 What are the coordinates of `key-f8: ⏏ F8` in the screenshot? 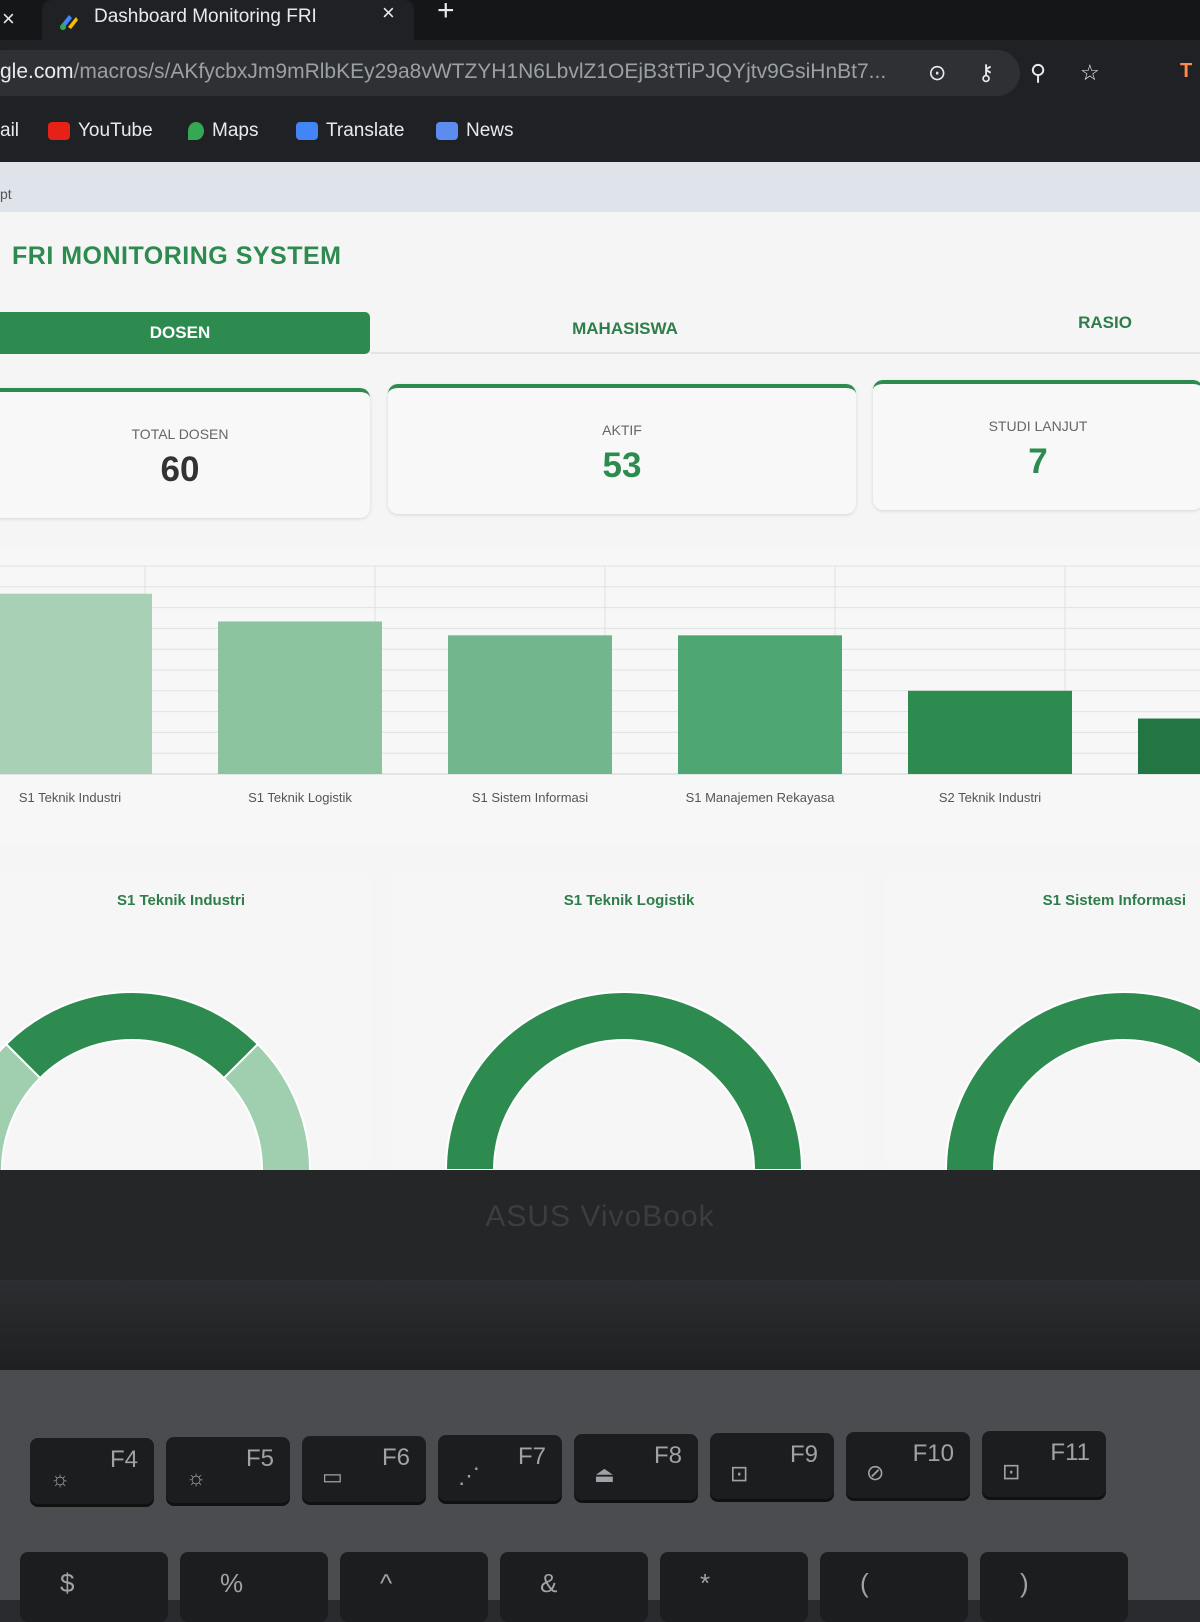 It's located at (636, 1467).